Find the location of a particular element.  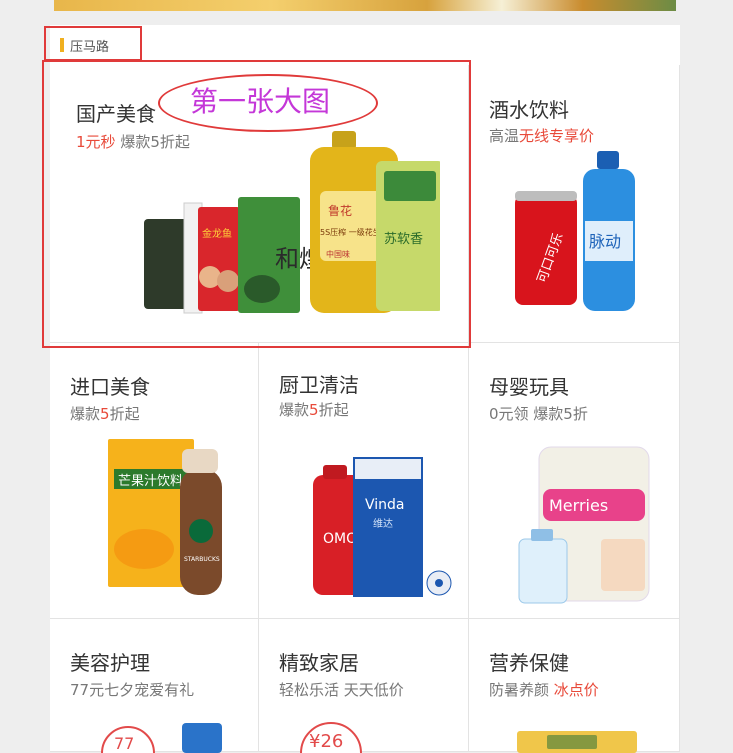

tile-kitchen-cleaning: 厨卫清洁 爆款5折起 OMO Vinda 维达 is located at coordinates (364, 481).